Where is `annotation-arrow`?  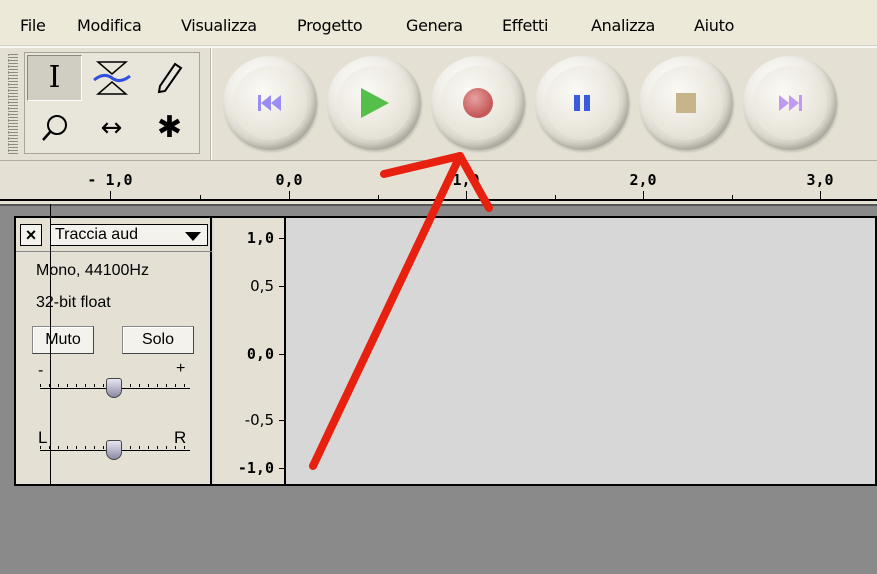
annotation-arrow is located at coordinates (401, 311).